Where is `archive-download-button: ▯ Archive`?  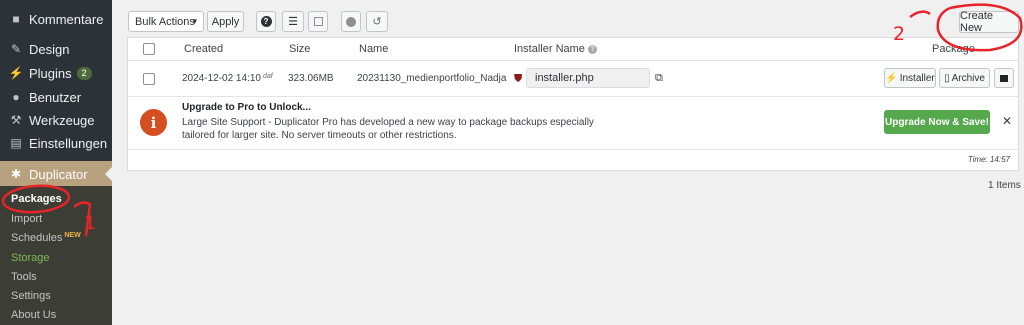 archive-download-button: ▯ Archive is located at coordinates (964, 78).